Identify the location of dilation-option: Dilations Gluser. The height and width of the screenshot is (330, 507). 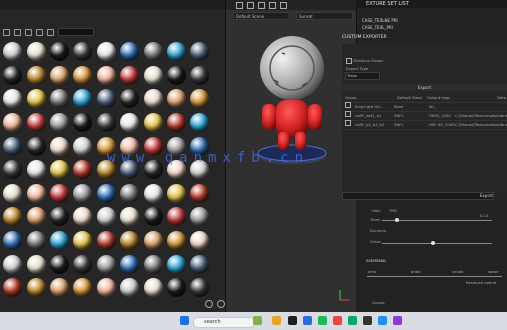
(364, 61).